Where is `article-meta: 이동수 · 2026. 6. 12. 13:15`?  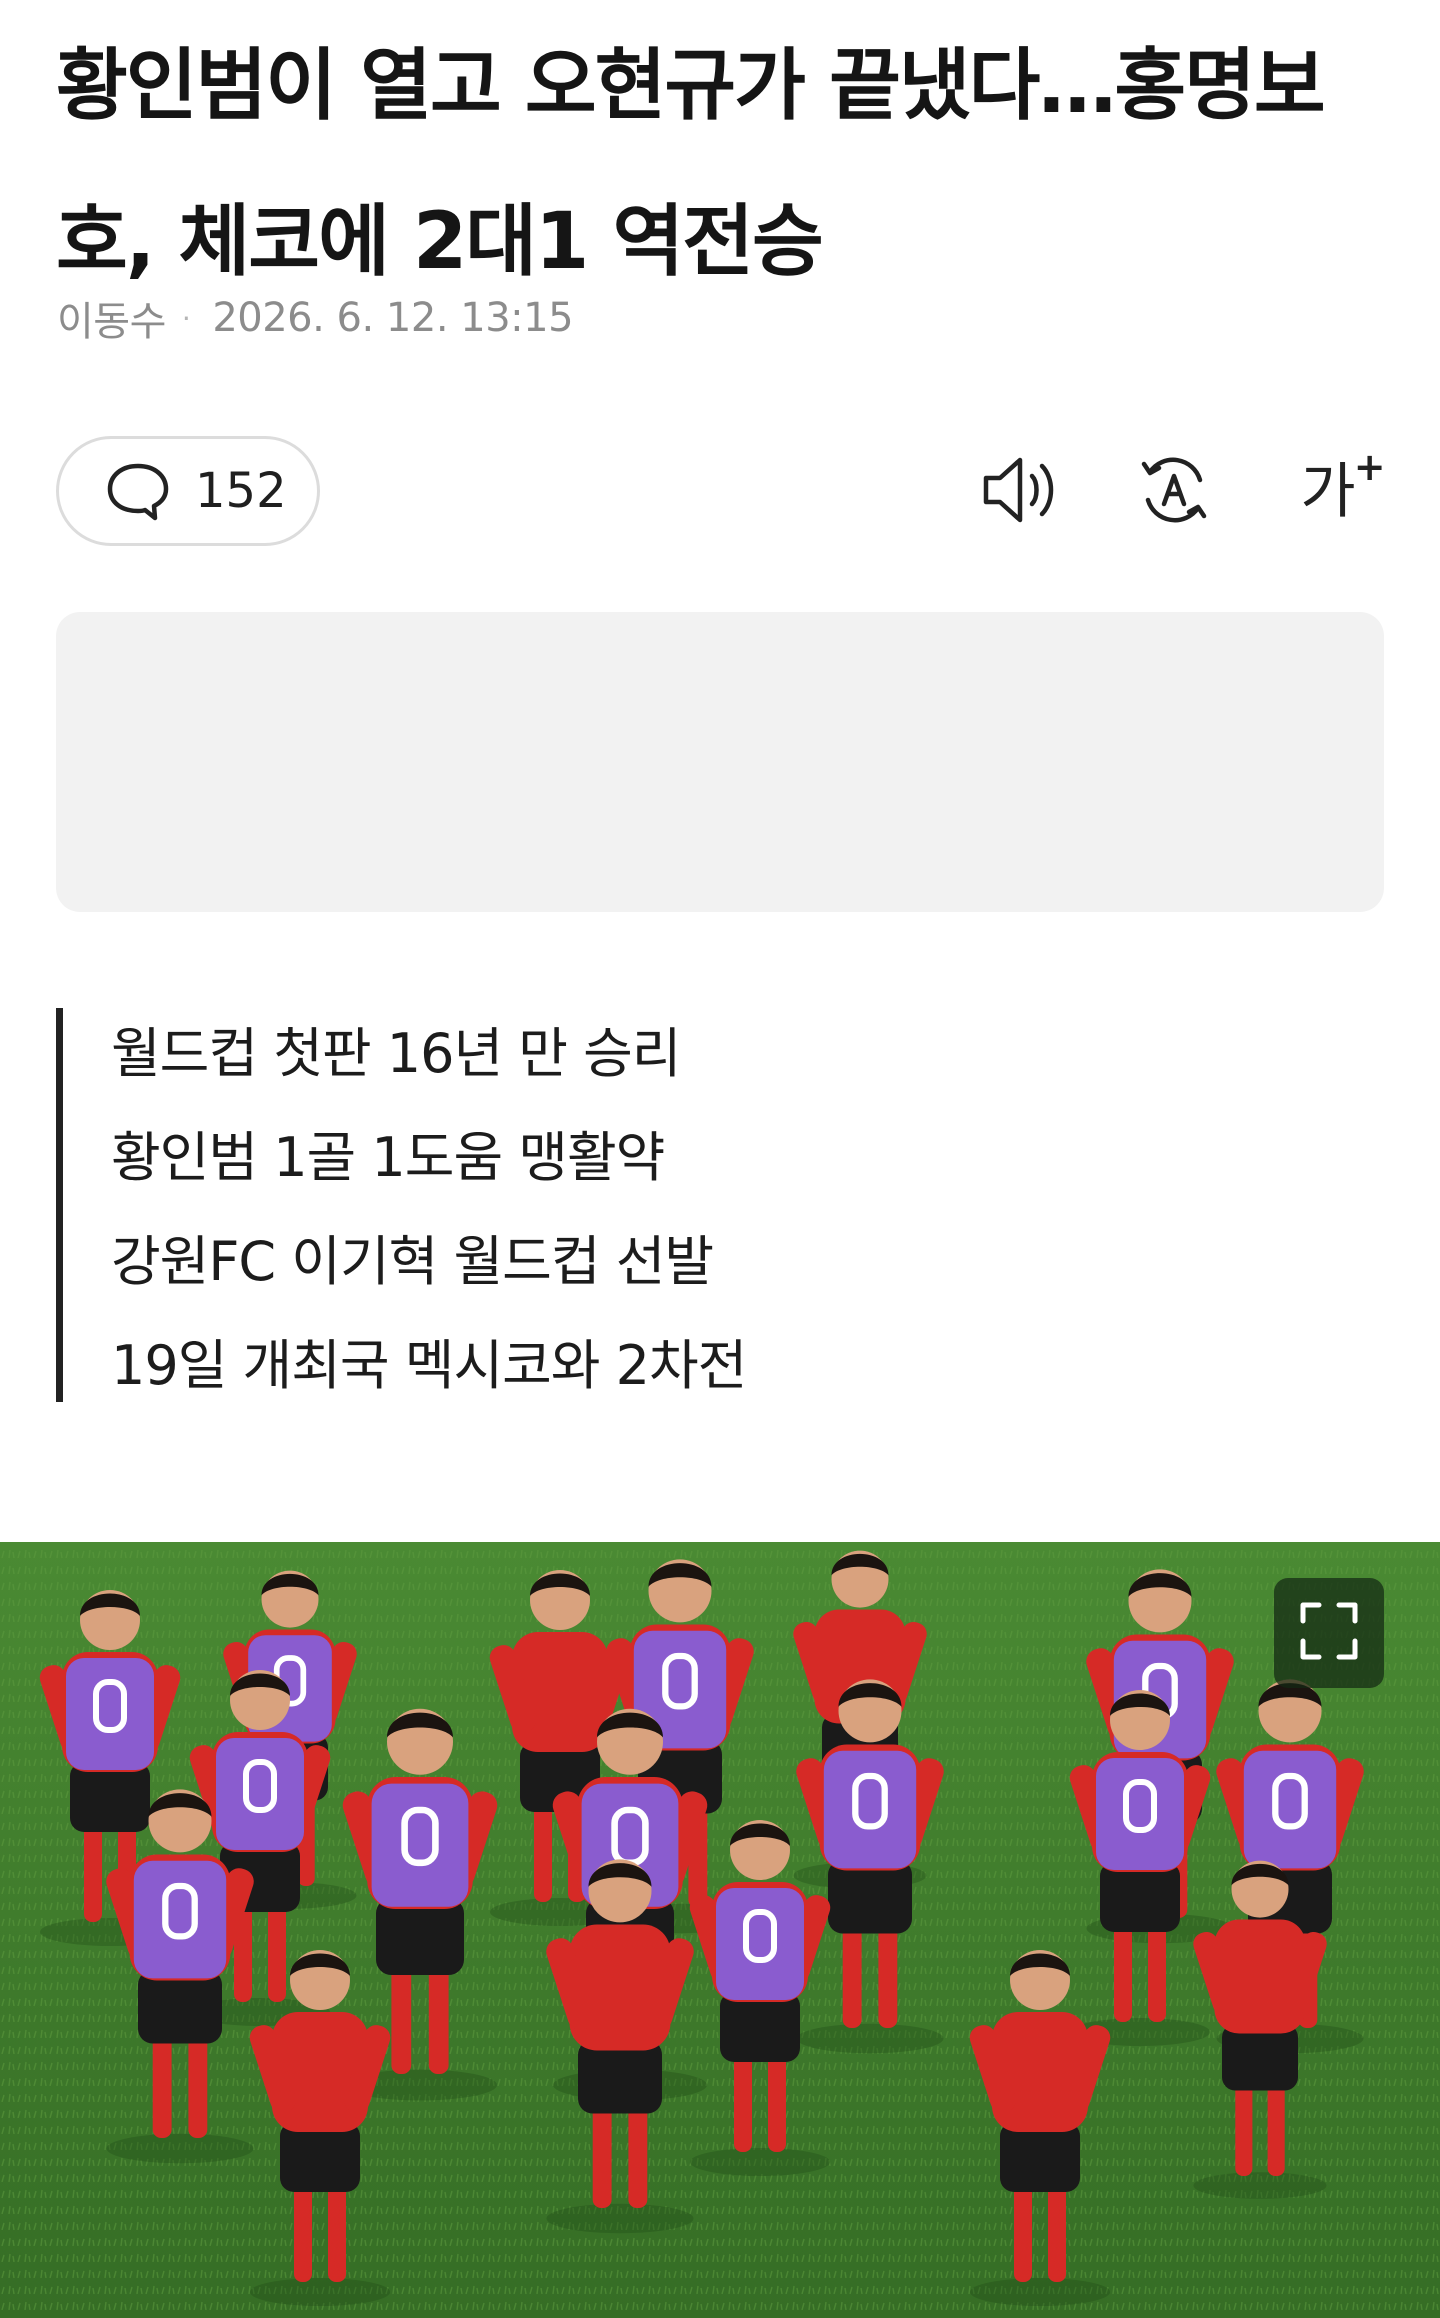 article-meta: 이동수 · 2026. 6. 12. 13:15 is located at coordinates (315, 318).